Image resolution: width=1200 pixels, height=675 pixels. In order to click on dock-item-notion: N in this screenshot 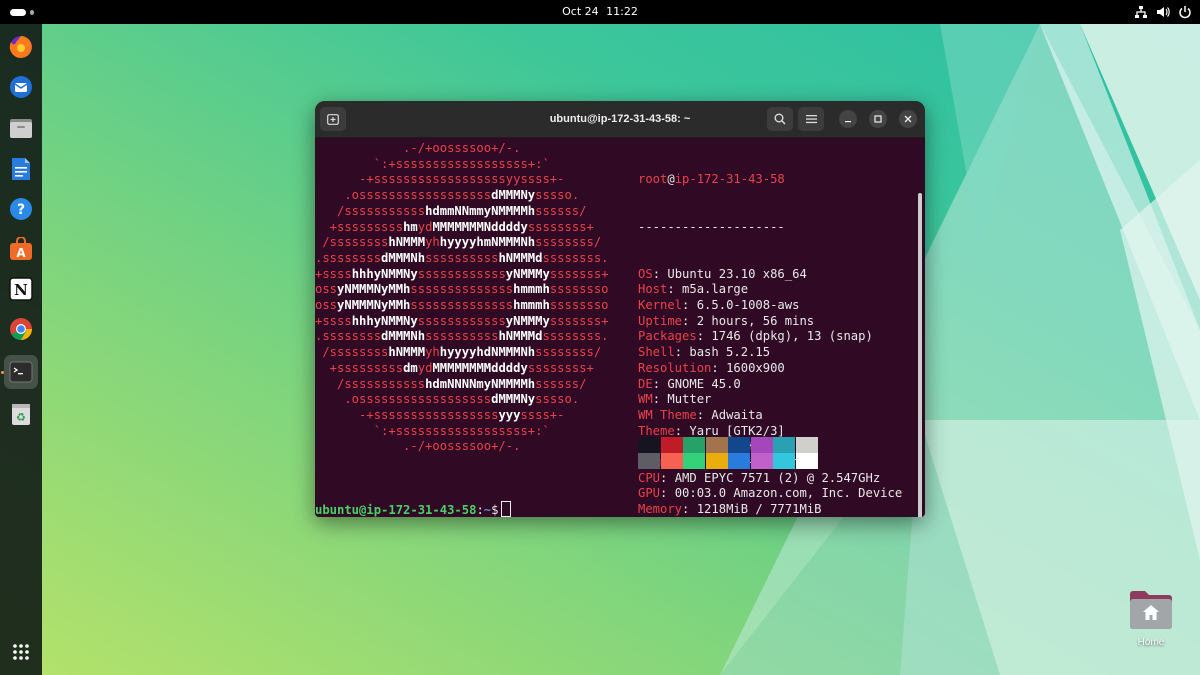, I will do `click(21, 289)`.